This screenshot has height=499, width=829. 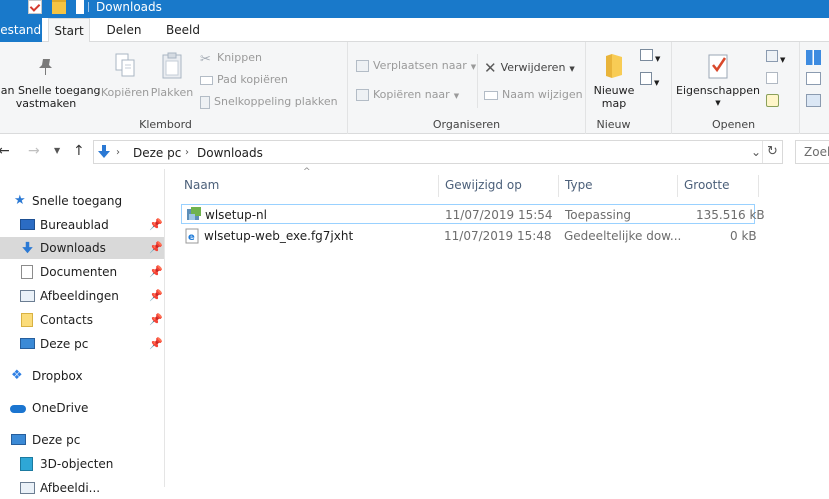 What do you see at coordinates (614, 90) in the screenshot?
I see `new-folder-label-line1: Nieuwe` at bounding box center [614, 90].